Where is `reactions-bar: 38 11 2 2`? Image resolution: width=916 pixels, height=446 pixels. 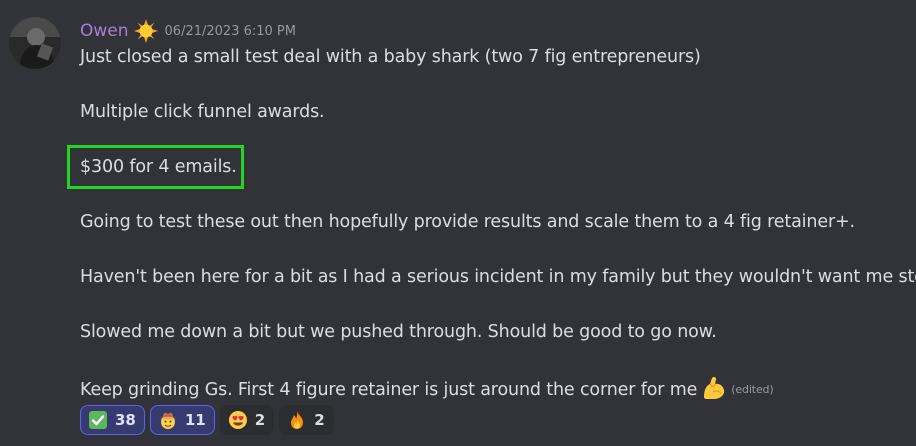
reactions-bar: 38 11 2 2 is located at coordinates (207, 420).